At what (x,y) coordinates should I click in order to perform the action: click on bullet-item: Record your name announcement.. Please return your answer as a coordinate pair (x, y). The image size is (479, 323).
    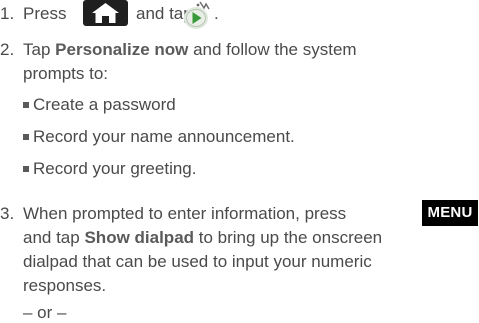
    Looking at the image, I should click on (159, 137).